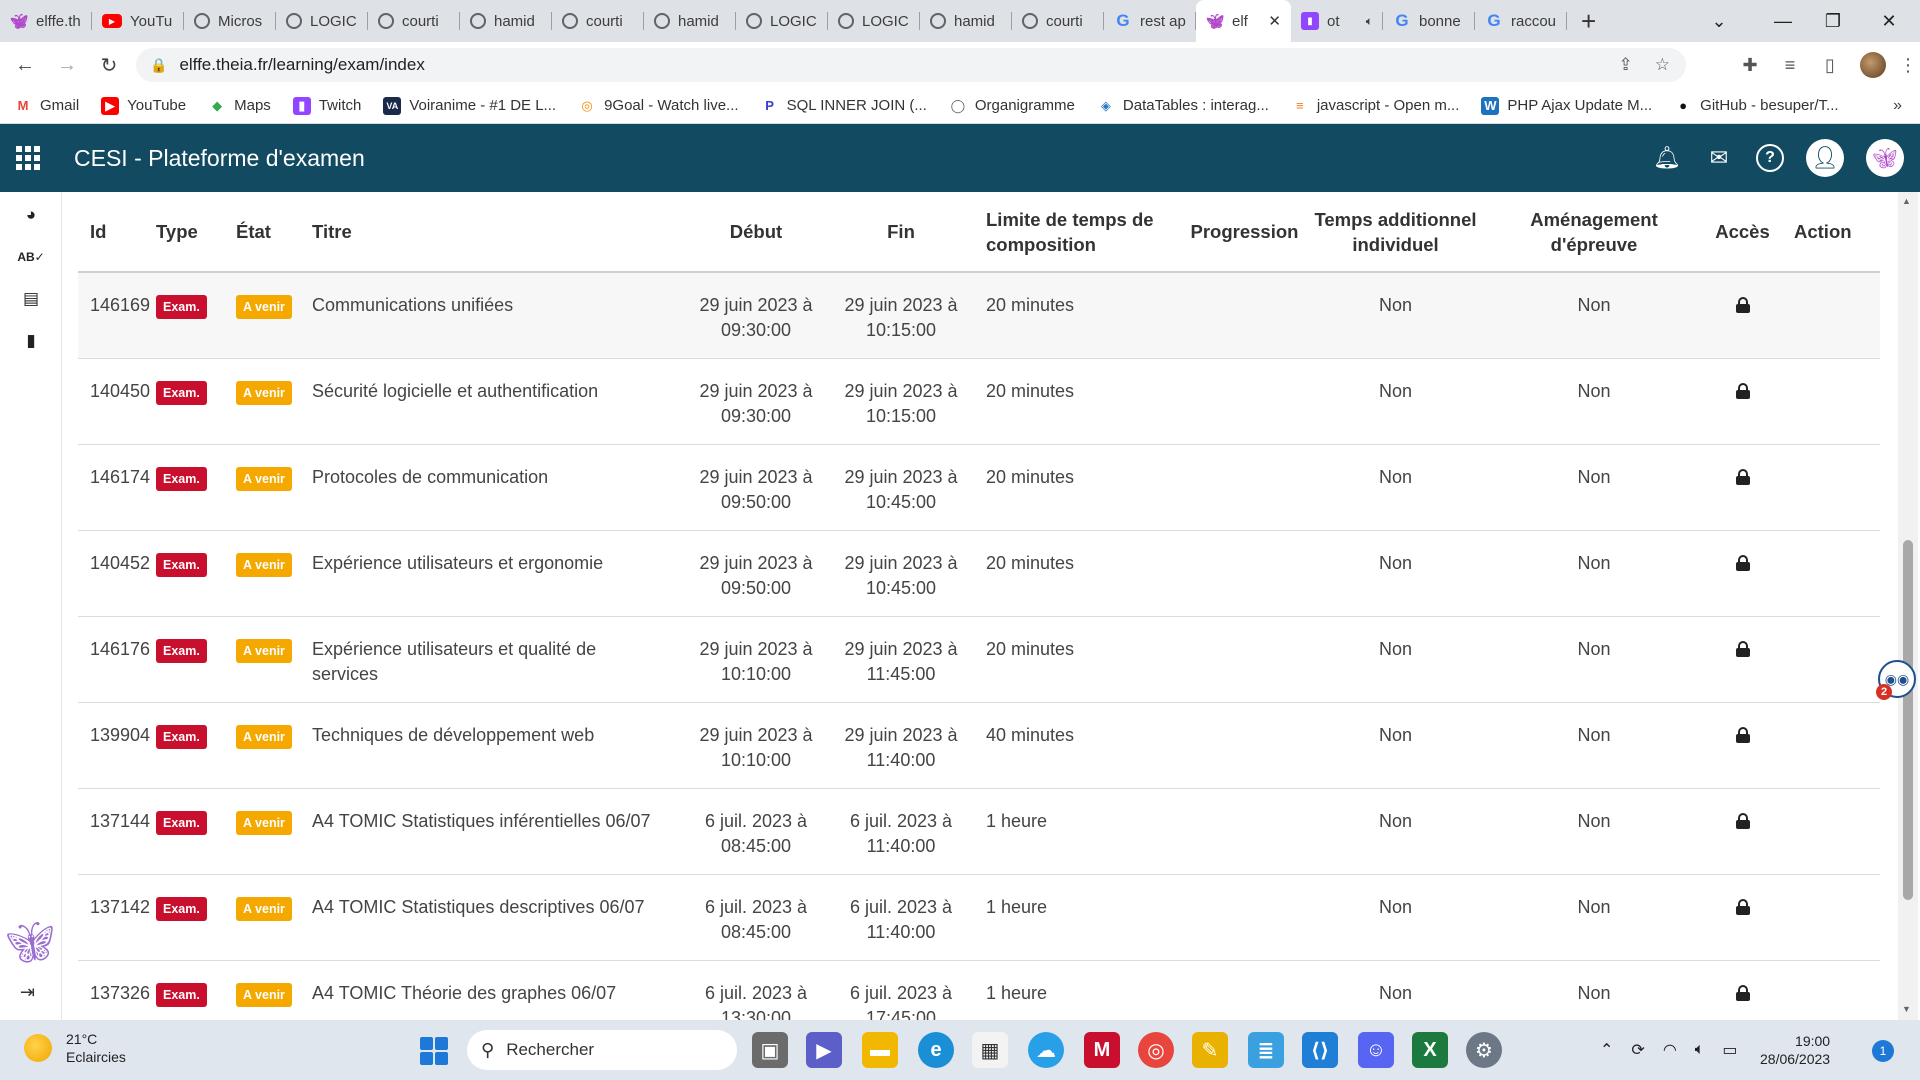  I want to click on expand-sidebar-icon: ⇥, so click(27, 992).